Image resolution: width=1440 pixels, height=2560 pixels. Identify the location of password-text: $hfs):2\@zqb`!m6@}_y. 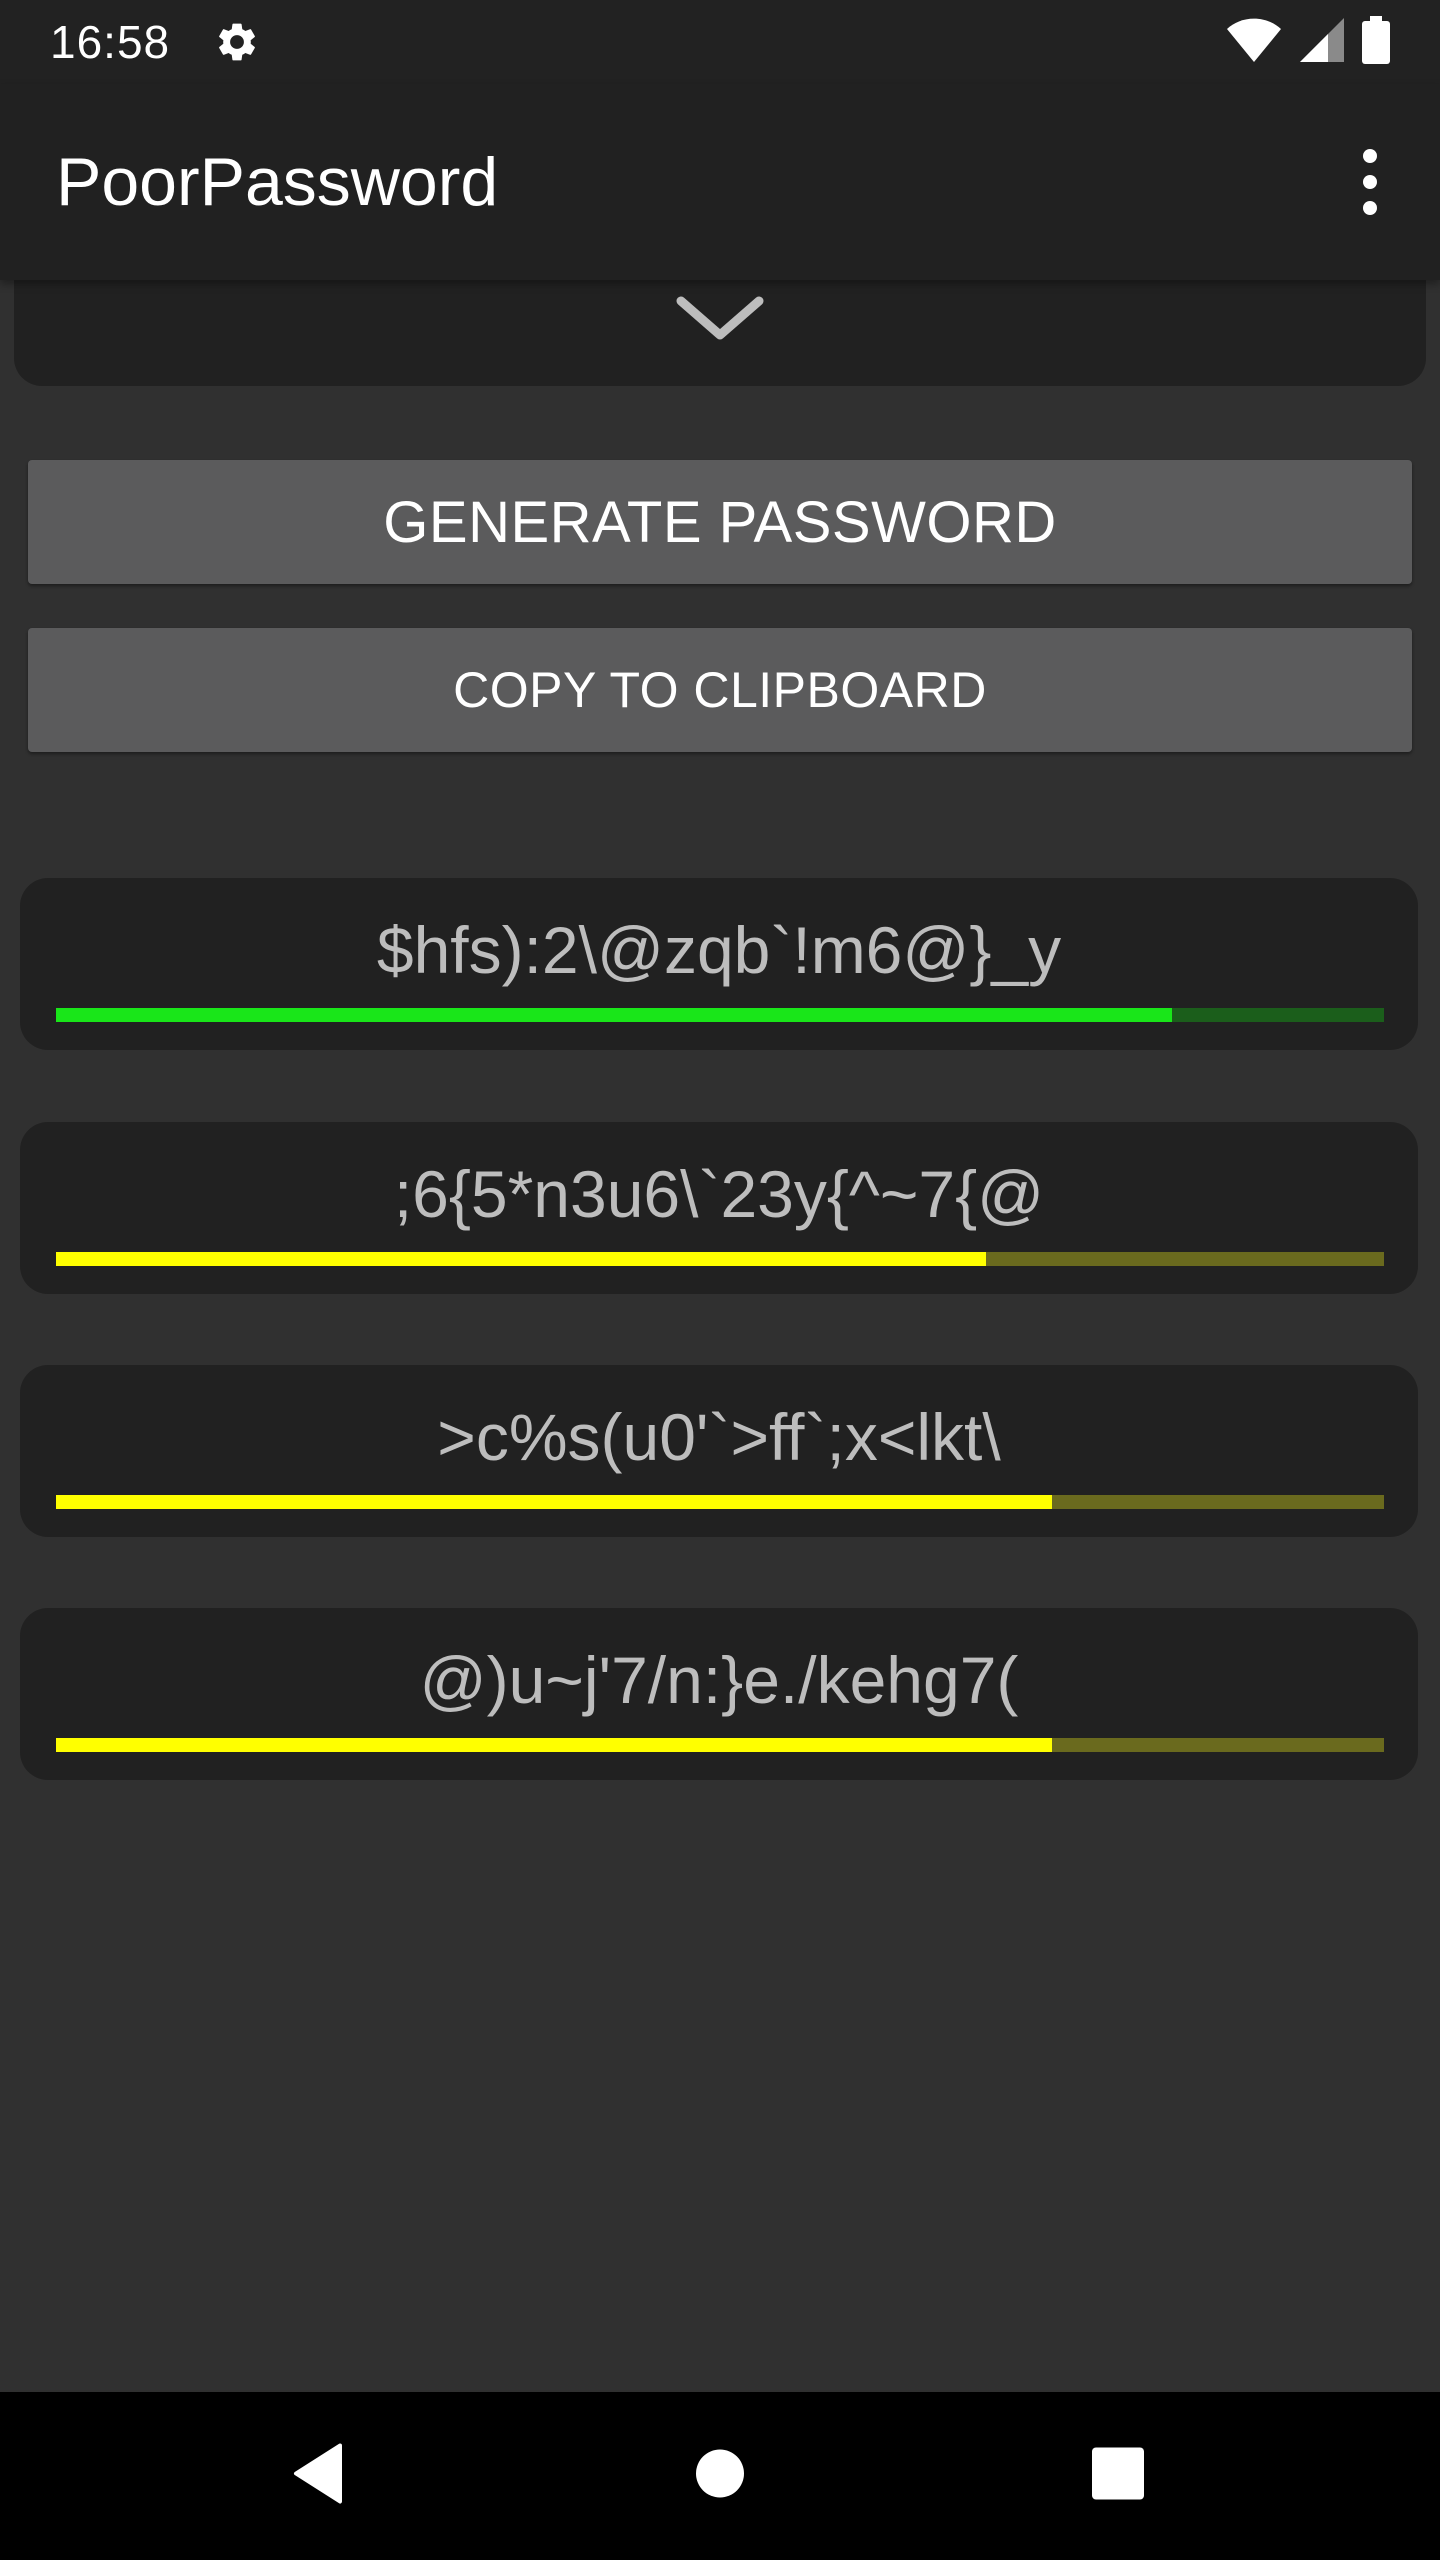
(719, 950).